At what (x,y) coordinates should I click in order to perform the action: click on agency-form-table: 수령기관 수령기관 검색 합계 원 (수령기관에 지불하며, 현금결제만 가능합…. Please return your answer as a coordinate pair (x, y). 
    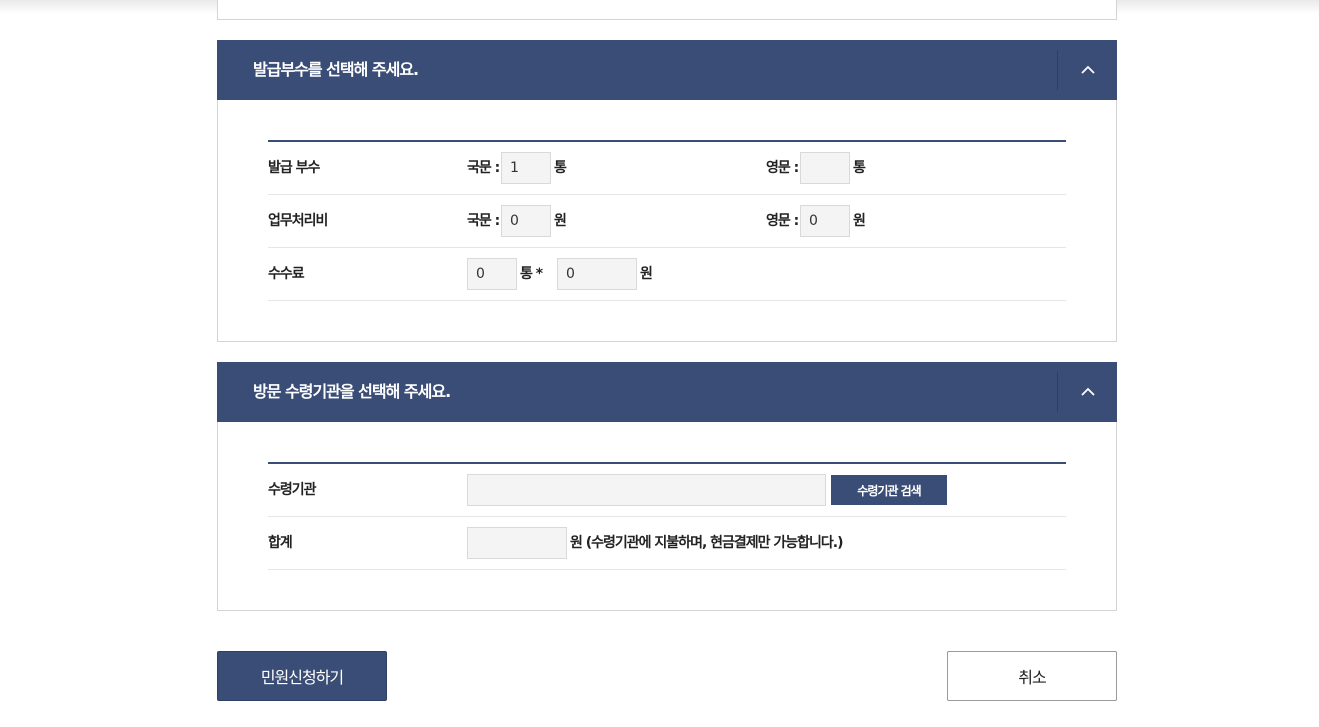
    Looking at the image, I should click on (667, 516).